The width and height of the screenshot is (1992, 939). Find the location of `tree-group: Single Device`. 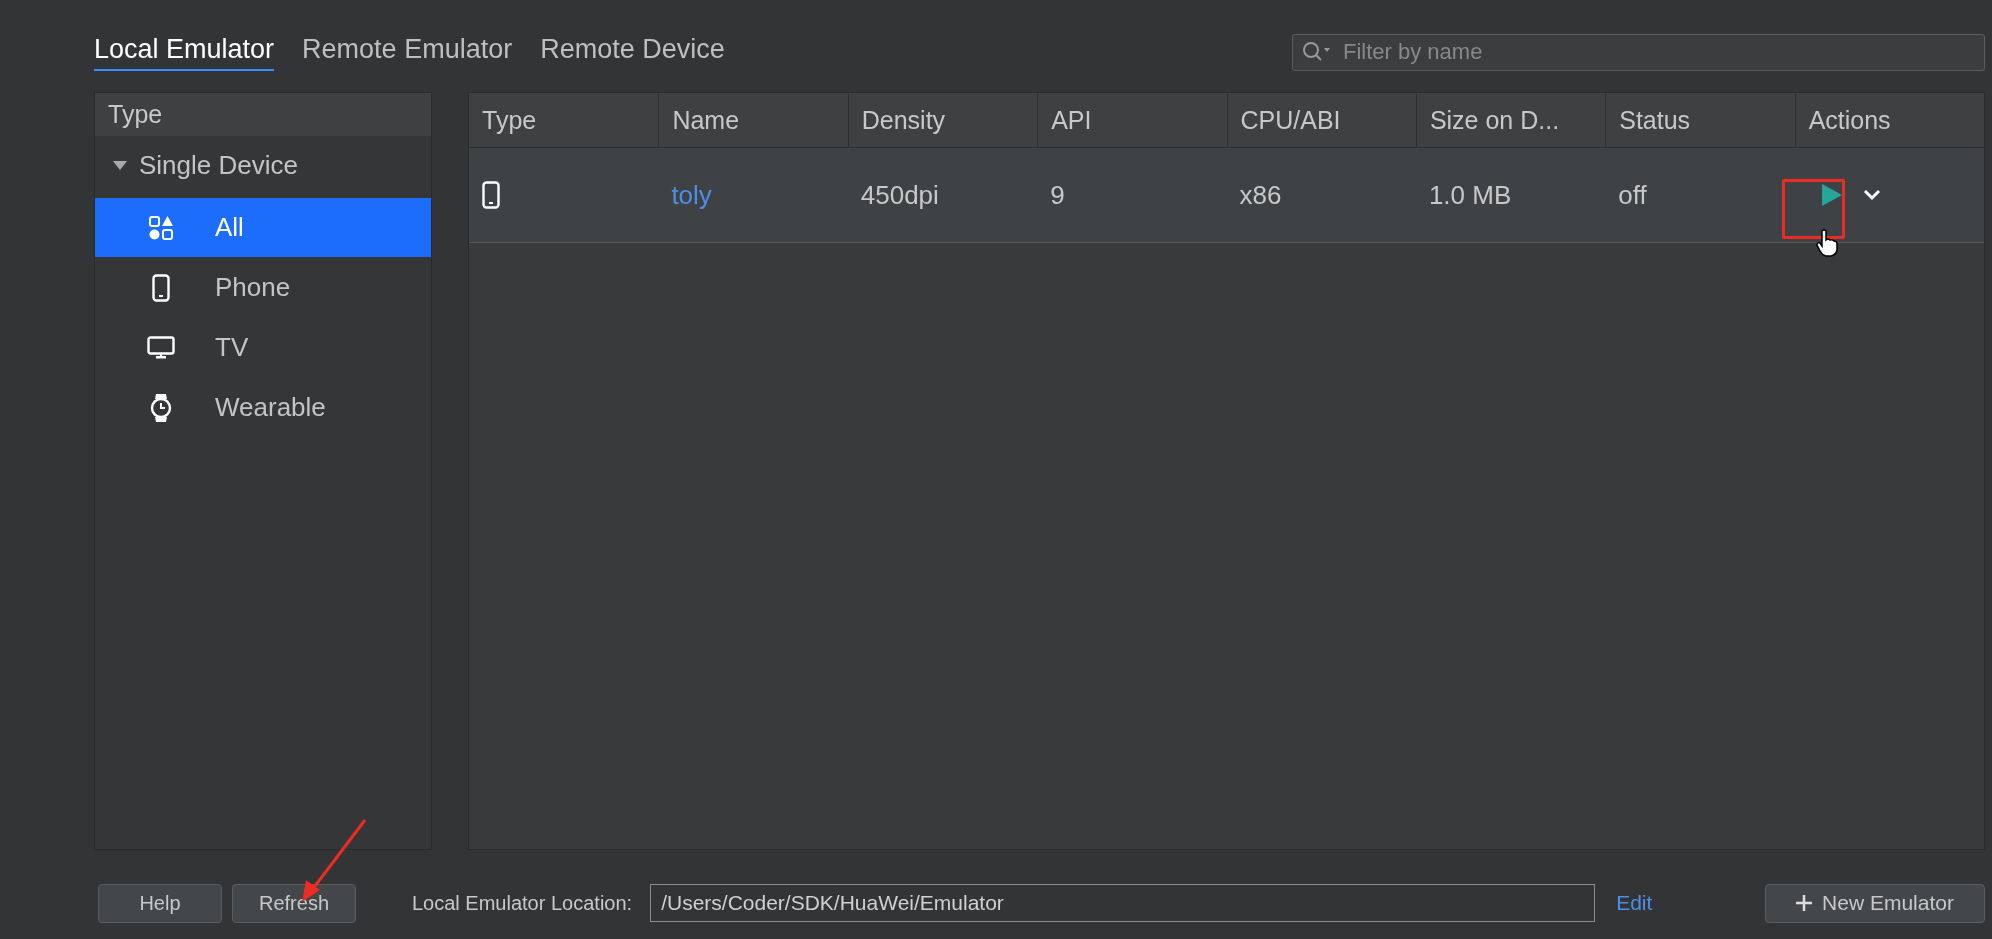

tree-group: Single Device is located at coordinates (263, 165).